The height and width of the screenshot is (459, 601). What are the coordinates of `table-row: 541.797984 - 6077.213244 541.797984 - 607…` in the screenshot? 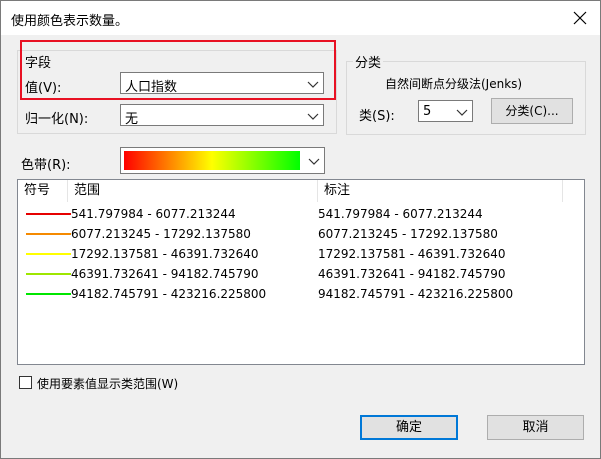 It's located at (301, 214).